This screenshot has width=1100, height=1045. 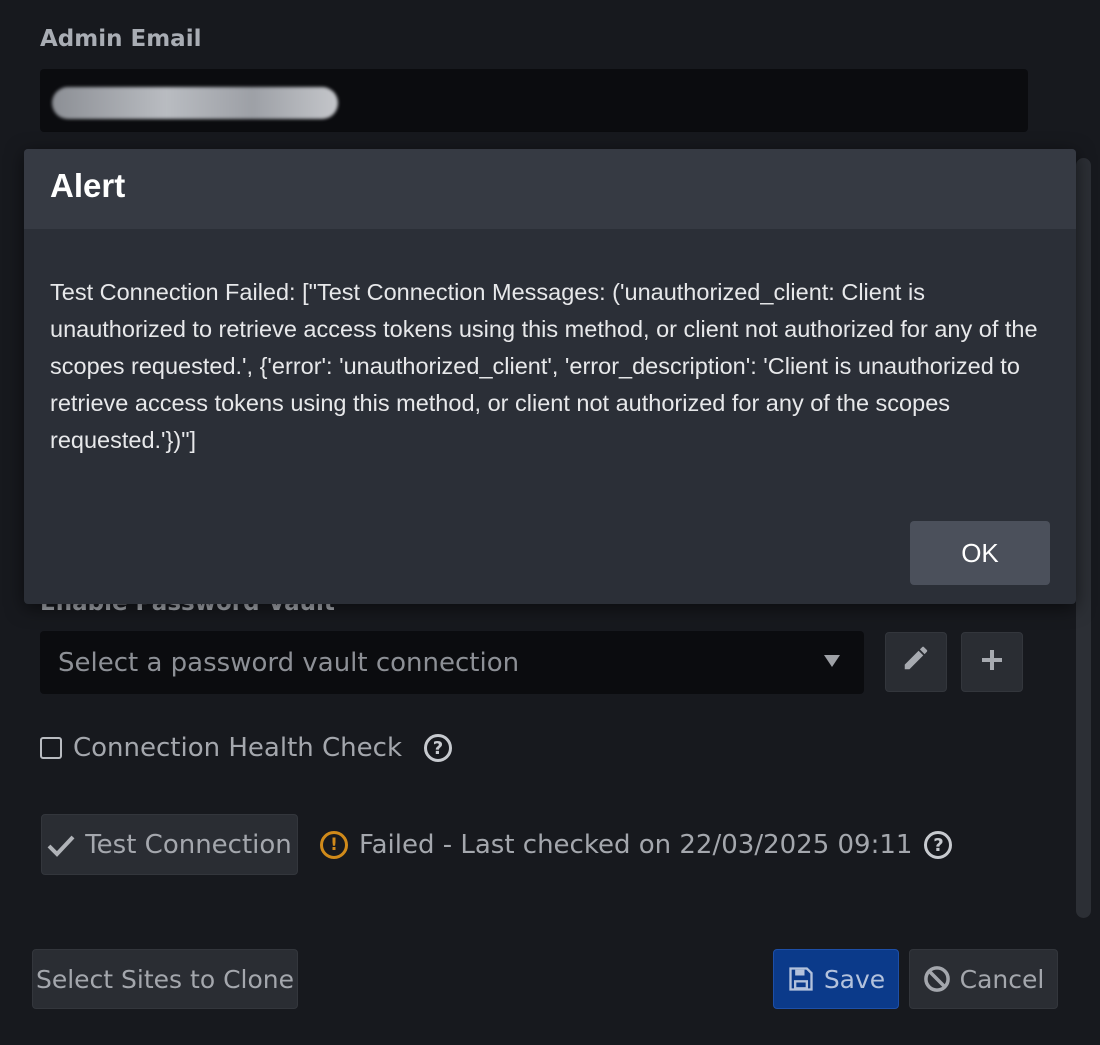 I want to click on scrollbar, so click(x=1083, y=538).